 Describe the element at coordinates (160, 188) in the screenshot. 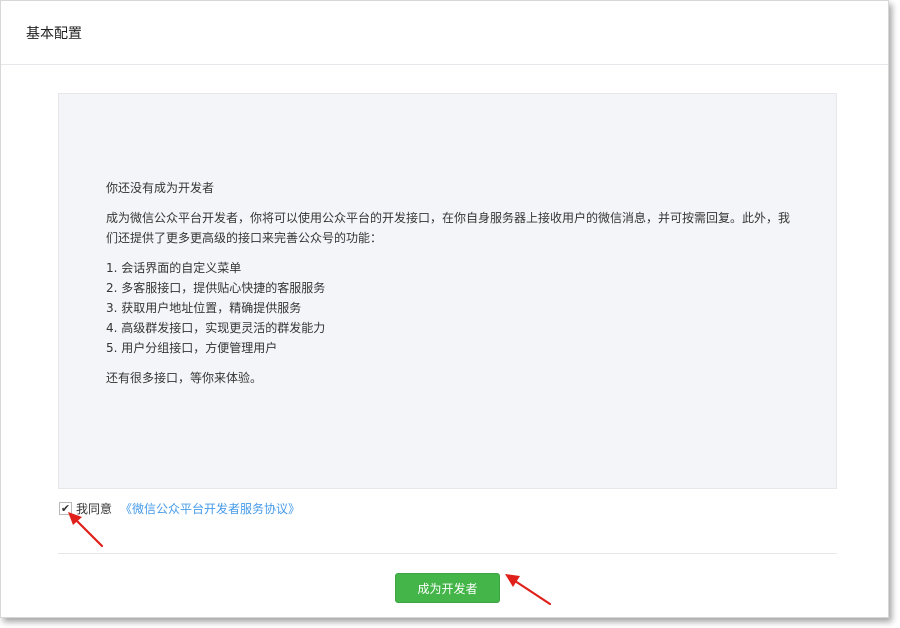

I see `intro-heading: 你还没有成为开发者` at that location.